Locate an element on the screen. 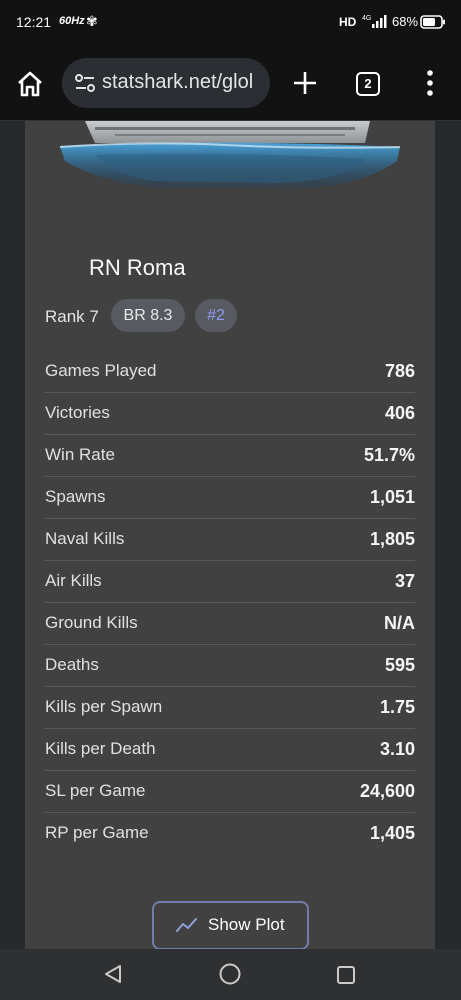 Image resolution: width=461 pixels, height=1000 pixels. stat-value: 406 is located at coordinates (399, 413).